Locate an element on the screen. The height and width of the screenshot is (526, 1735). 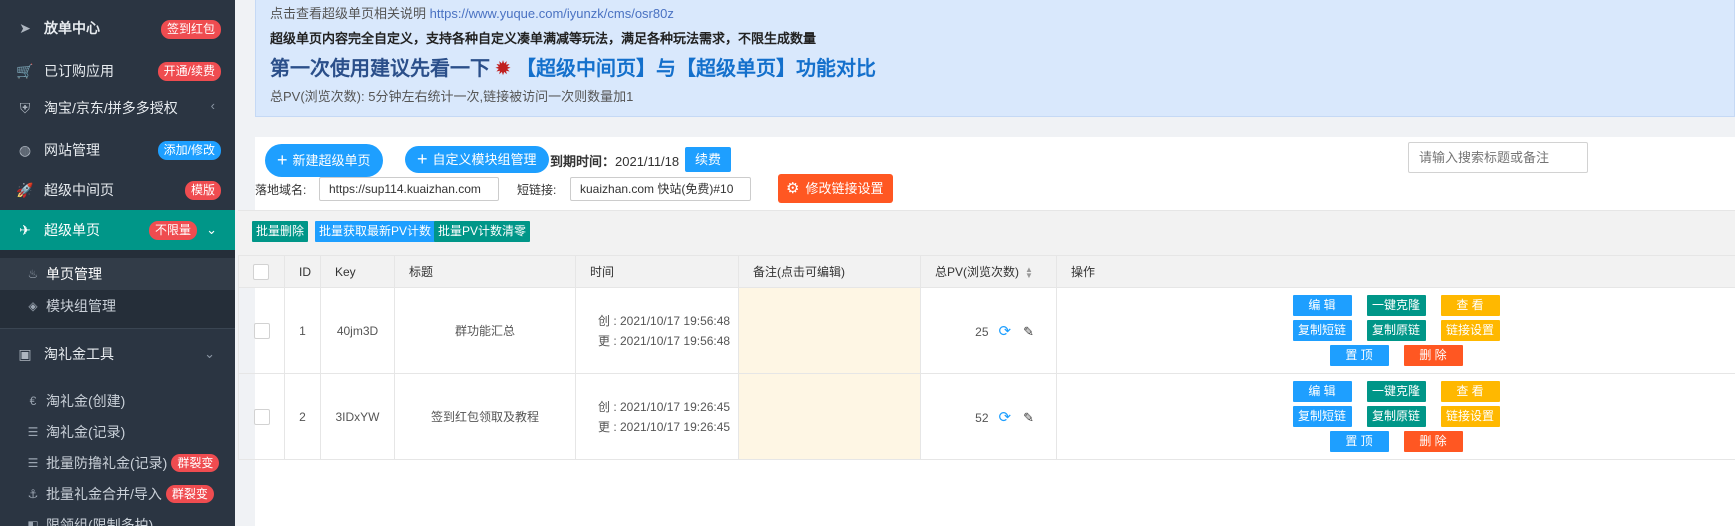
row-title: 群功能汇总 is located at coordinates (485, 330).